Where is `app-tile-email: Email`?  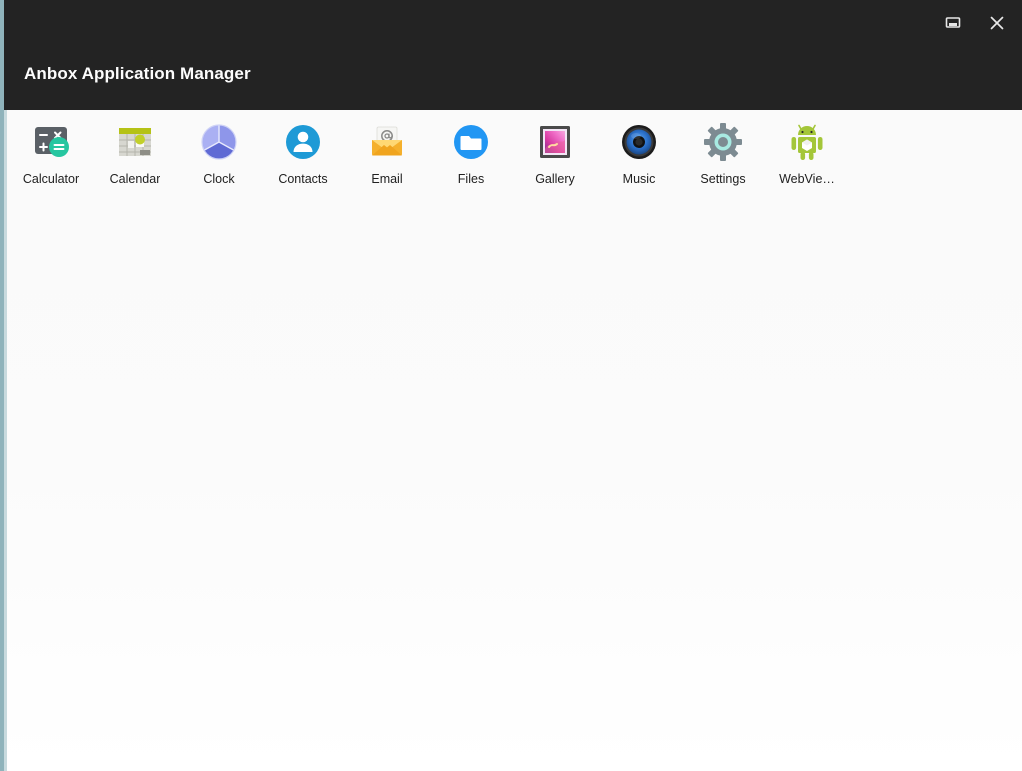
app-tile-email: Email is located at coordinates (387, 158).